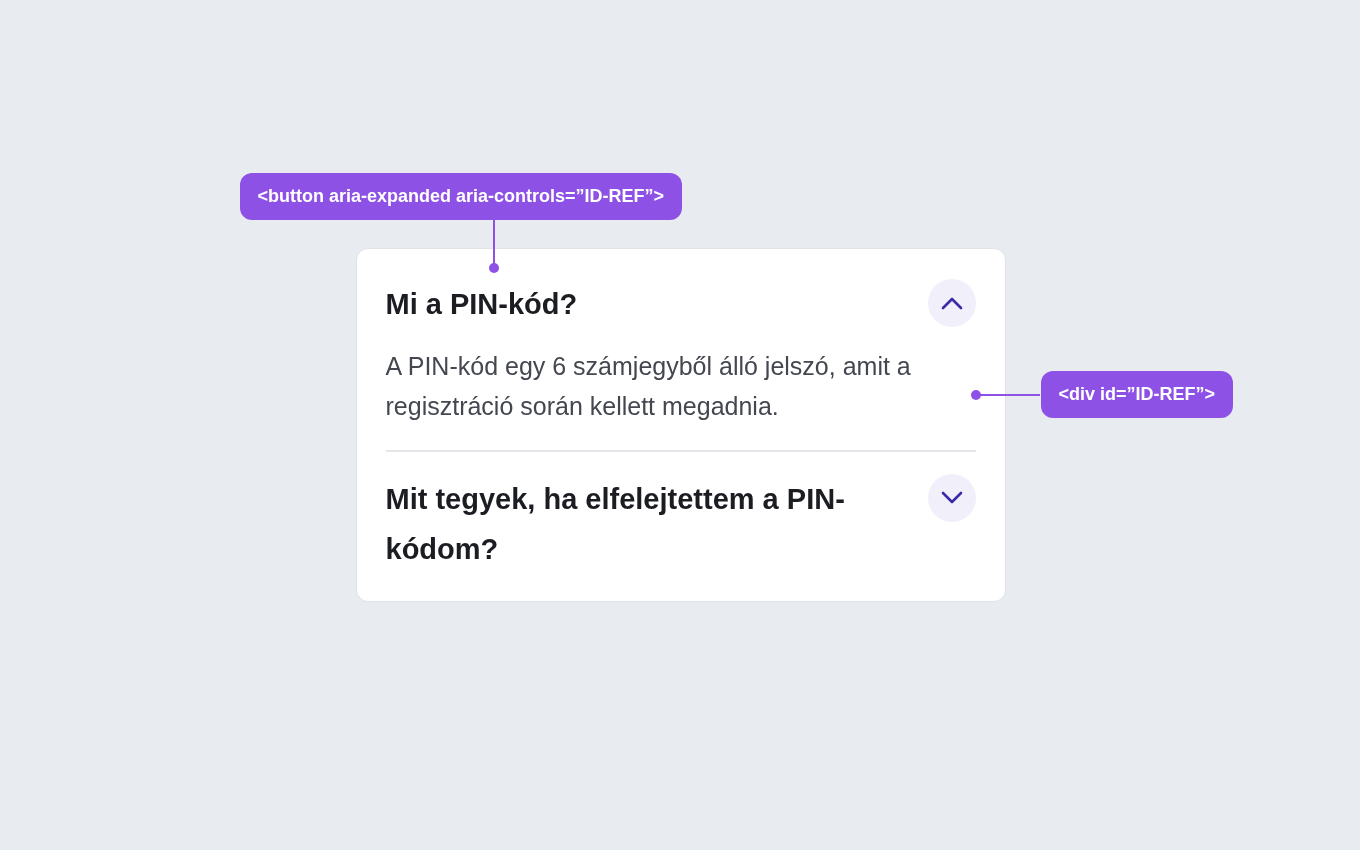  I want to click on question-heading: Mi a PIN-kód?, so click(481, 304).